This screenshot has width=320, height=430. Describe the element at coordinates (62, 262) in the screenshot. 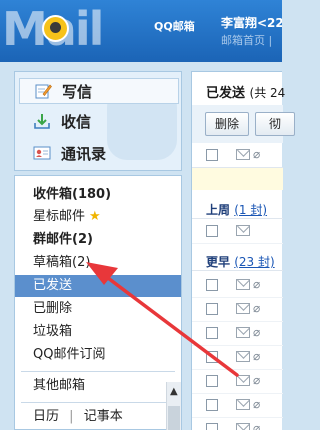

I see `folder-drafts-label: 草稿箱(2)` at that location.